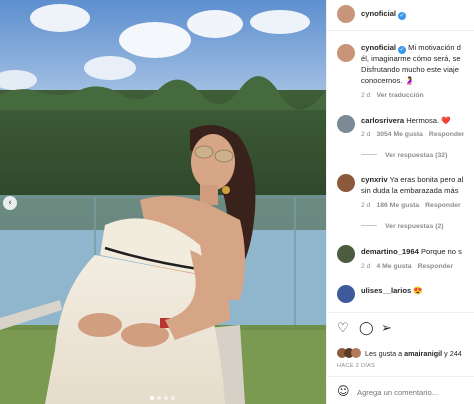 This screenshot has height=404, width=474. I want to click on likes-prefix: Les gusta a, so click(384, 353).